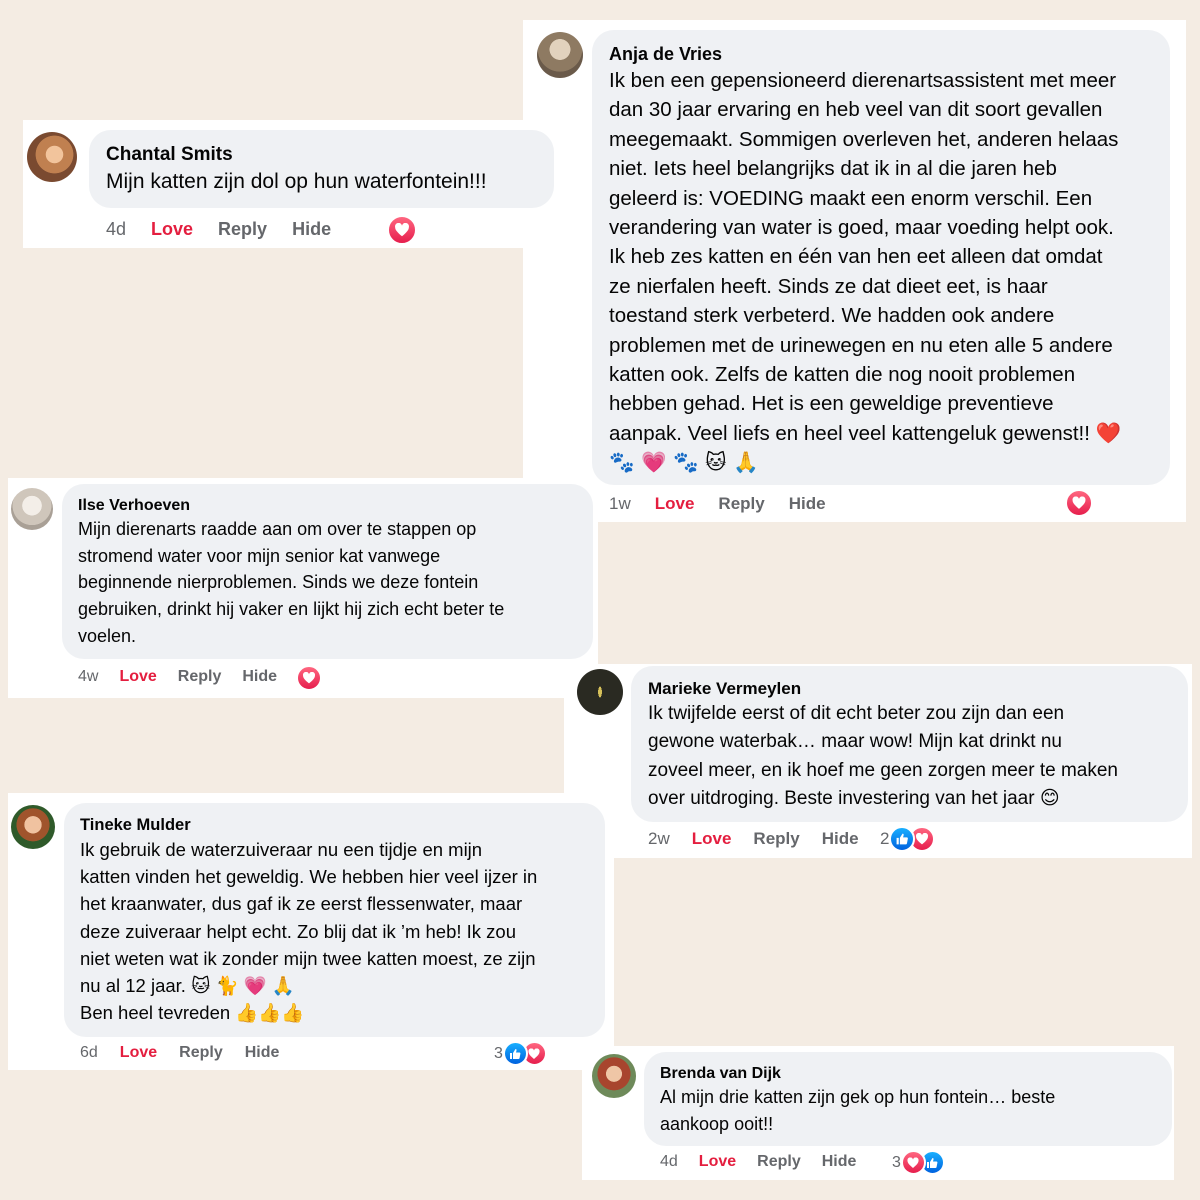 The image size is (1200, 1200). I want to click on comment-actions: 1w Love Reply Hide, so click(717, 504).